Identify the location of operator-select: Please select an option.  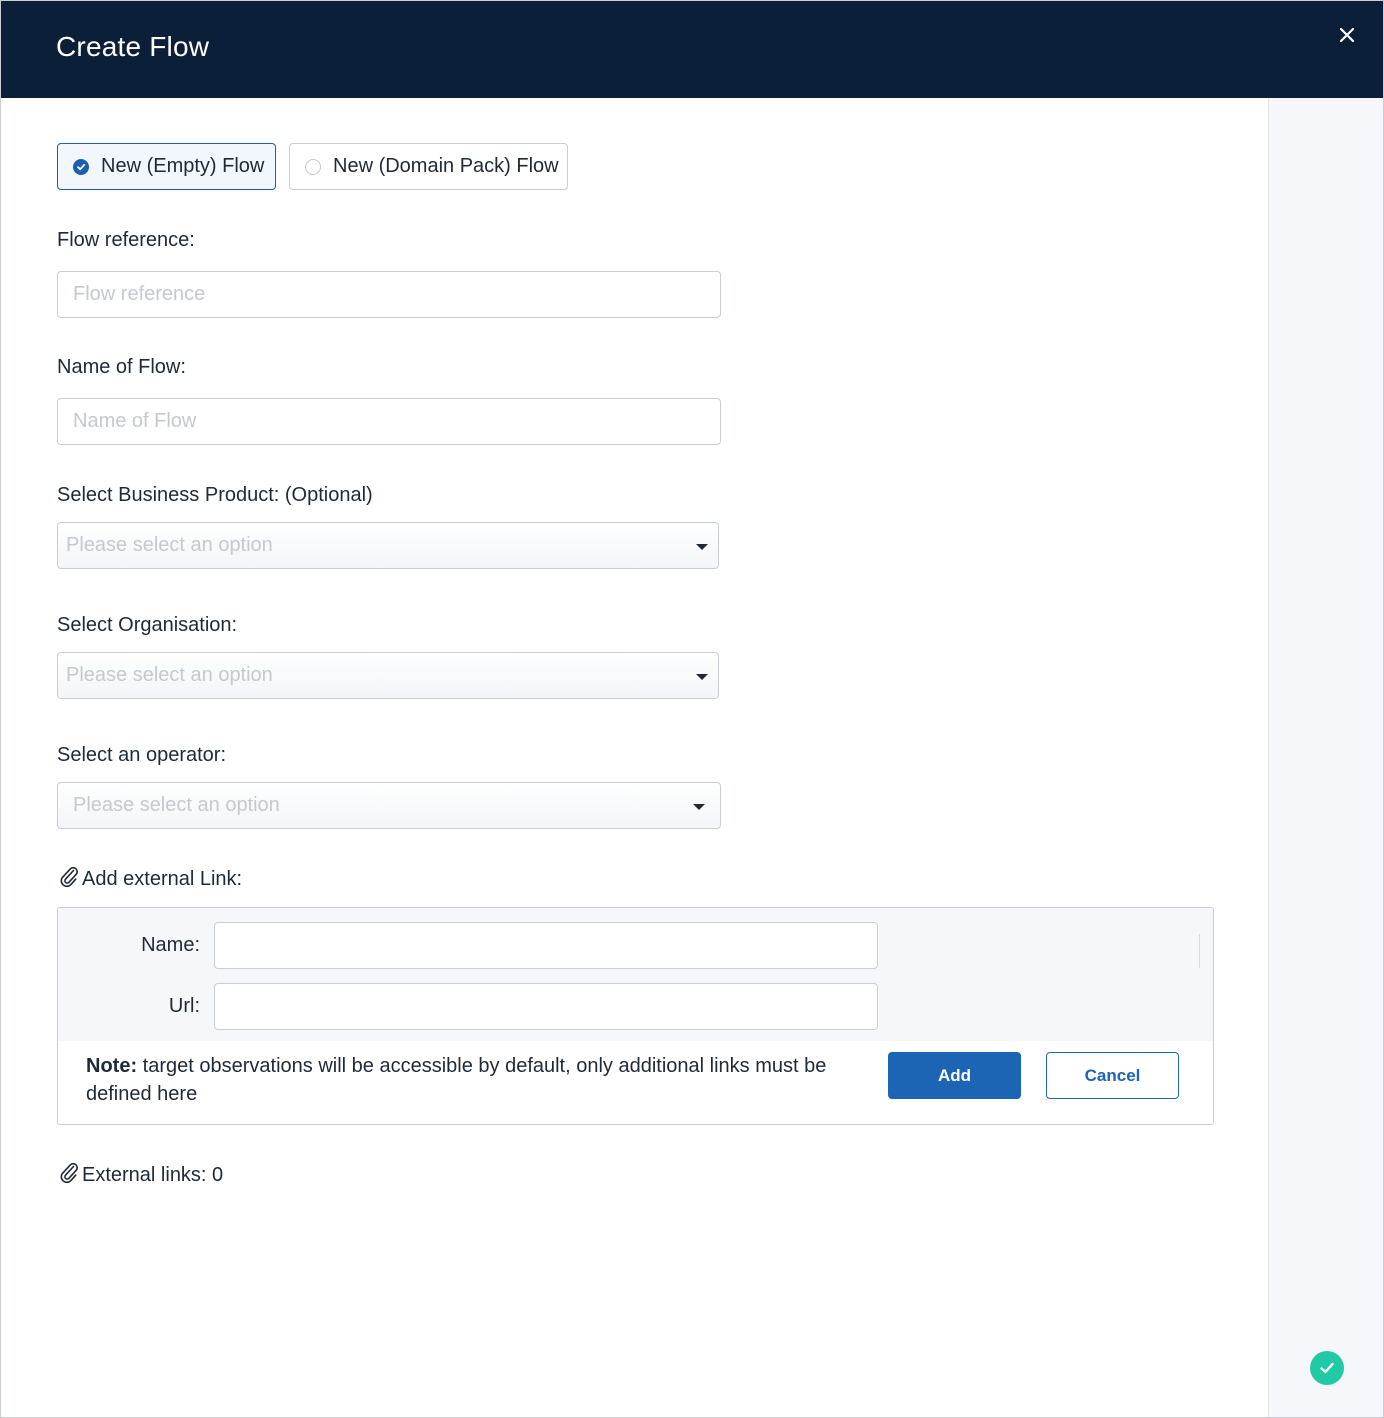
(389, 805).